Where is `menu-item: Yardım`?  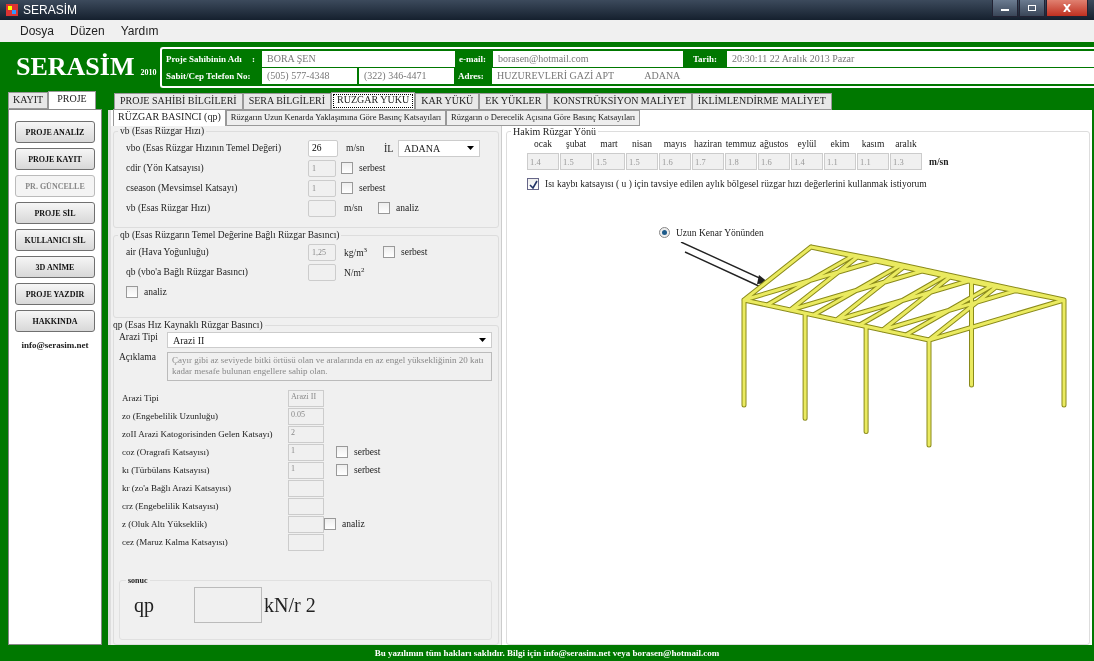
menu-item: Yardım is located at coordinates (139, 31).